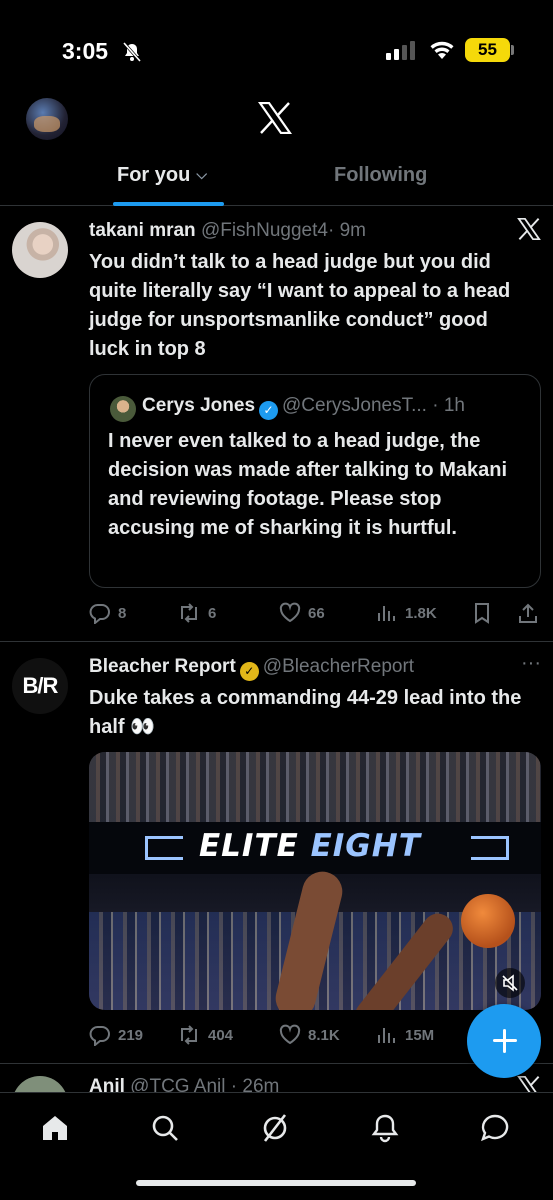  Describe the element at coordinates (275, 1128) in the screenshot. I see `grok-icon` at that location.